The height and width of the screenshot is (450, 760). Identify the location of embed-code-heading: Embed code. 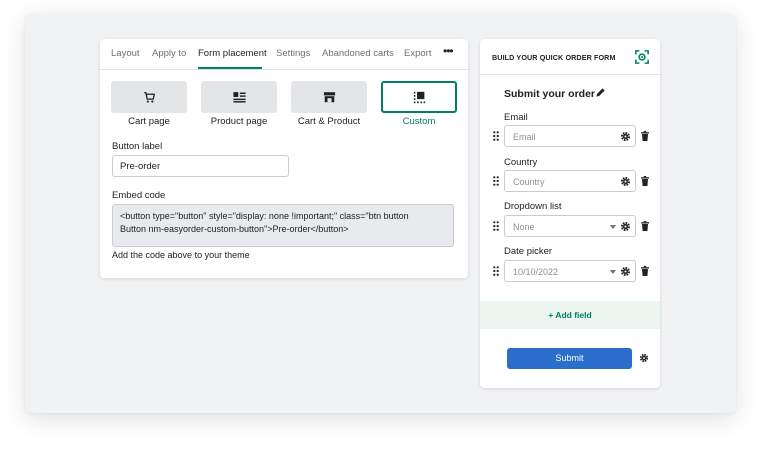
(139, 195).